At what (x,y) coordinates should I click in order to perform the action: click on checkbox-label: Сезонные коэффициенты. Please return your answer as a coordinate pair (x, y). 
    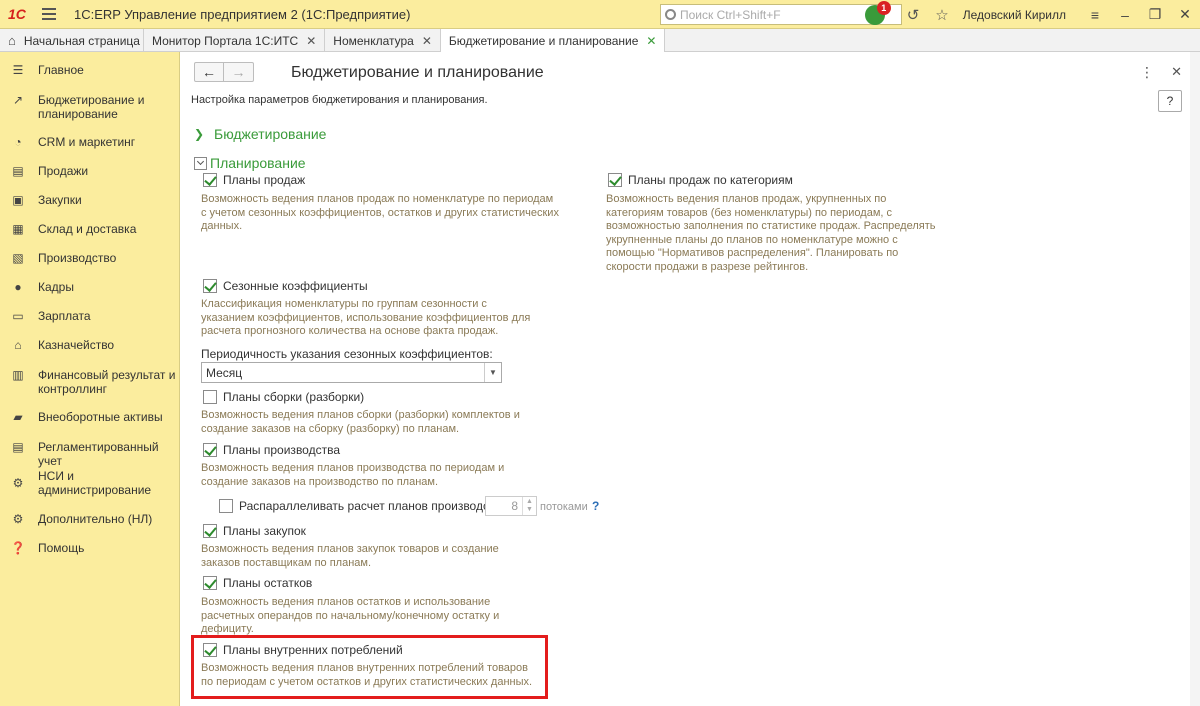
    Looking at the image, I should click on (295, 286).